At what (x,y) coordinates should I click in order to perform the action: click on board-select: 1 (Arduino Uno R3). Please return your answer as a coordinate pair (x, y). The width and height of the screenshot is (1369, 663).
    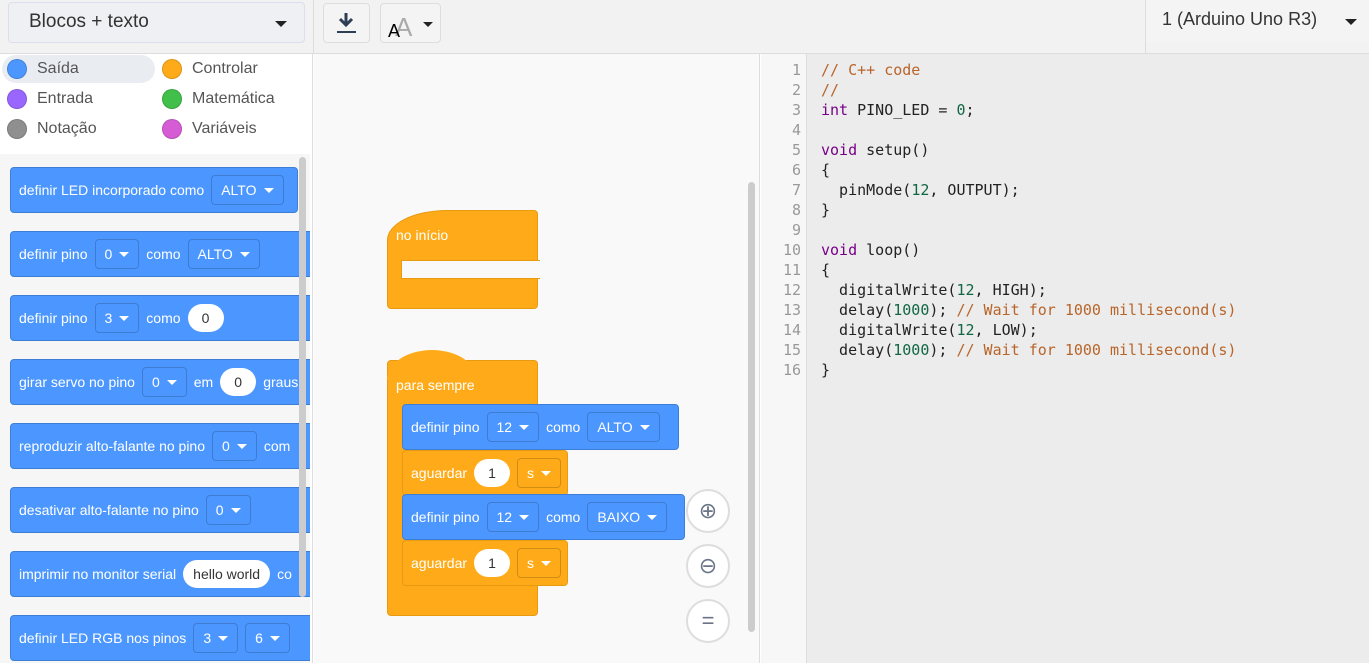
    Looking at the image, I should click on (1257, 21).